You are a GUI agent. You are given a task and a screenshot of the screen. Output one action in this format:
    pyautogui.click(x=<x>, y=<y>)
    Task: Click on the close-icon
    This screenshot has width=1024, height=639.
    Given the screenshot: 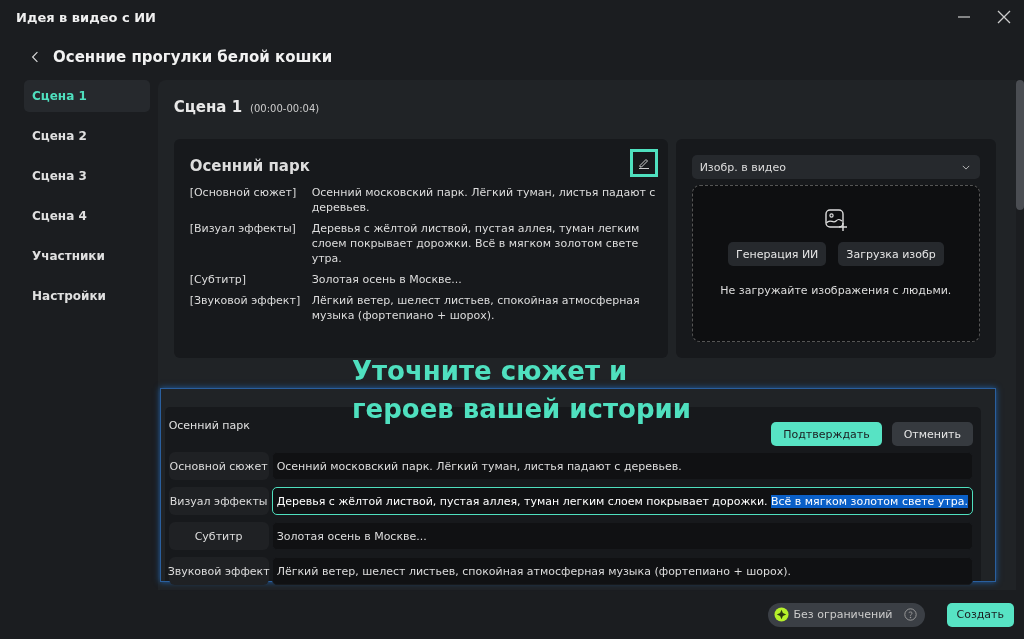 What is the action you would take?
    pyautogui.click(x=1004, y=17)
    